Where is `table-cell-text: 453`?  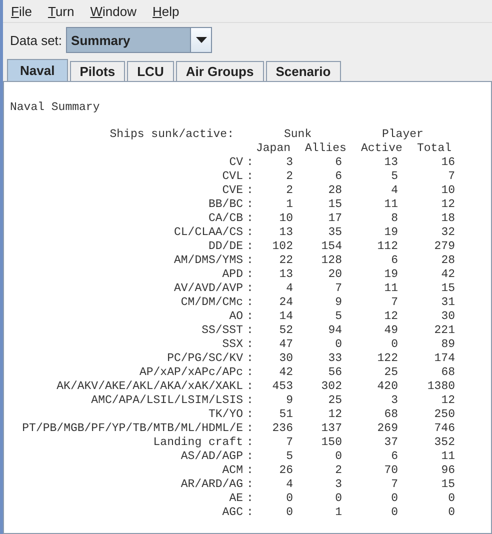
table-cell-text: 453 is located at coordinates (282, 387).